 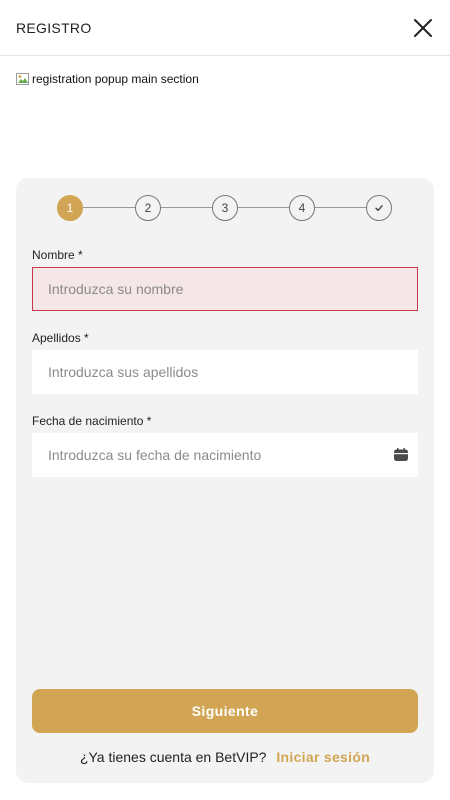 What do you see at coordinates (70, 208) in the screenshot?
I see `step-1: 1` at bounding box center [70, 208].